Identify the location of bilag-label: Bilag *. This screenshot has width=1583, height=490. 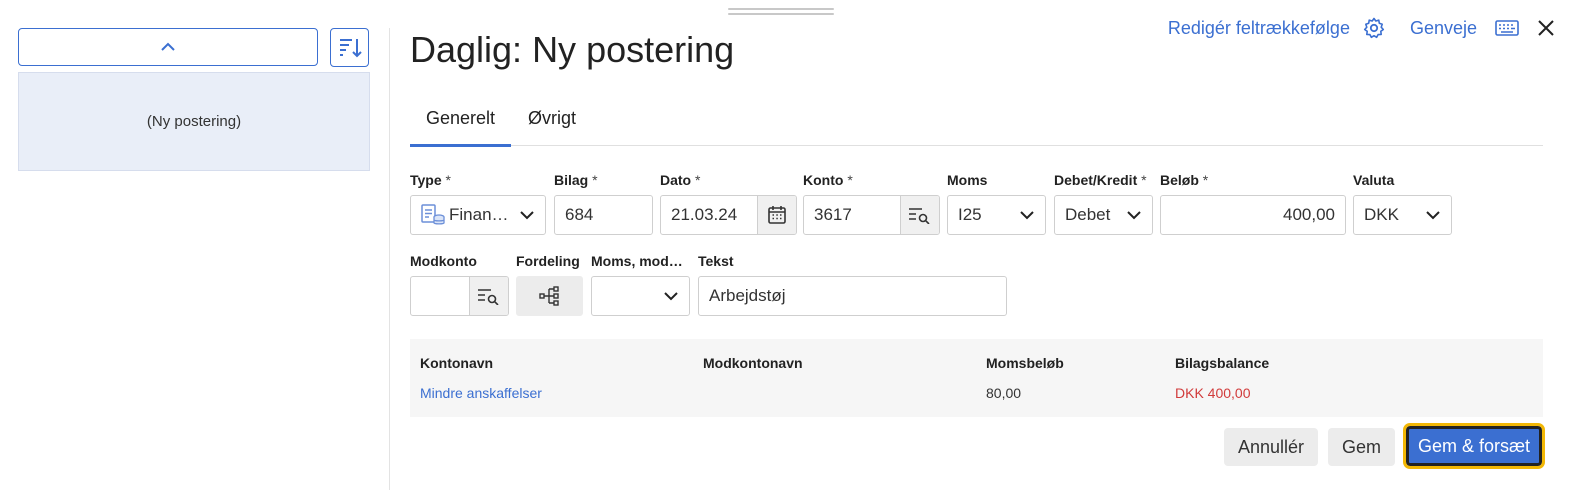
(576, 180).